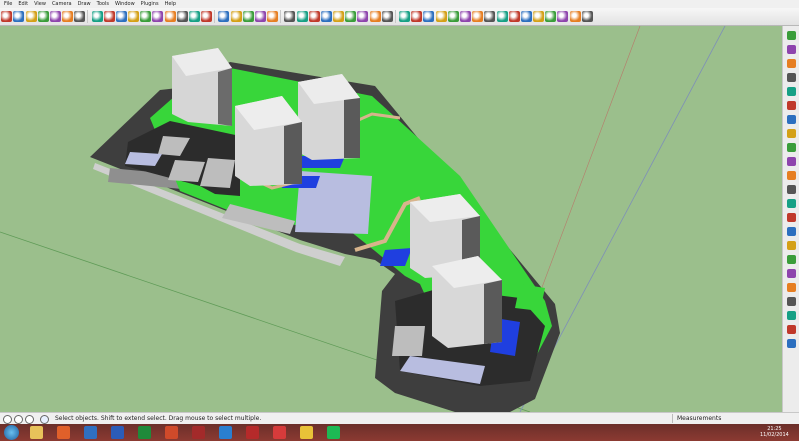 This screenshot has height=441, width=799. I want to click on plugin-9-icon, so click(791, 161).